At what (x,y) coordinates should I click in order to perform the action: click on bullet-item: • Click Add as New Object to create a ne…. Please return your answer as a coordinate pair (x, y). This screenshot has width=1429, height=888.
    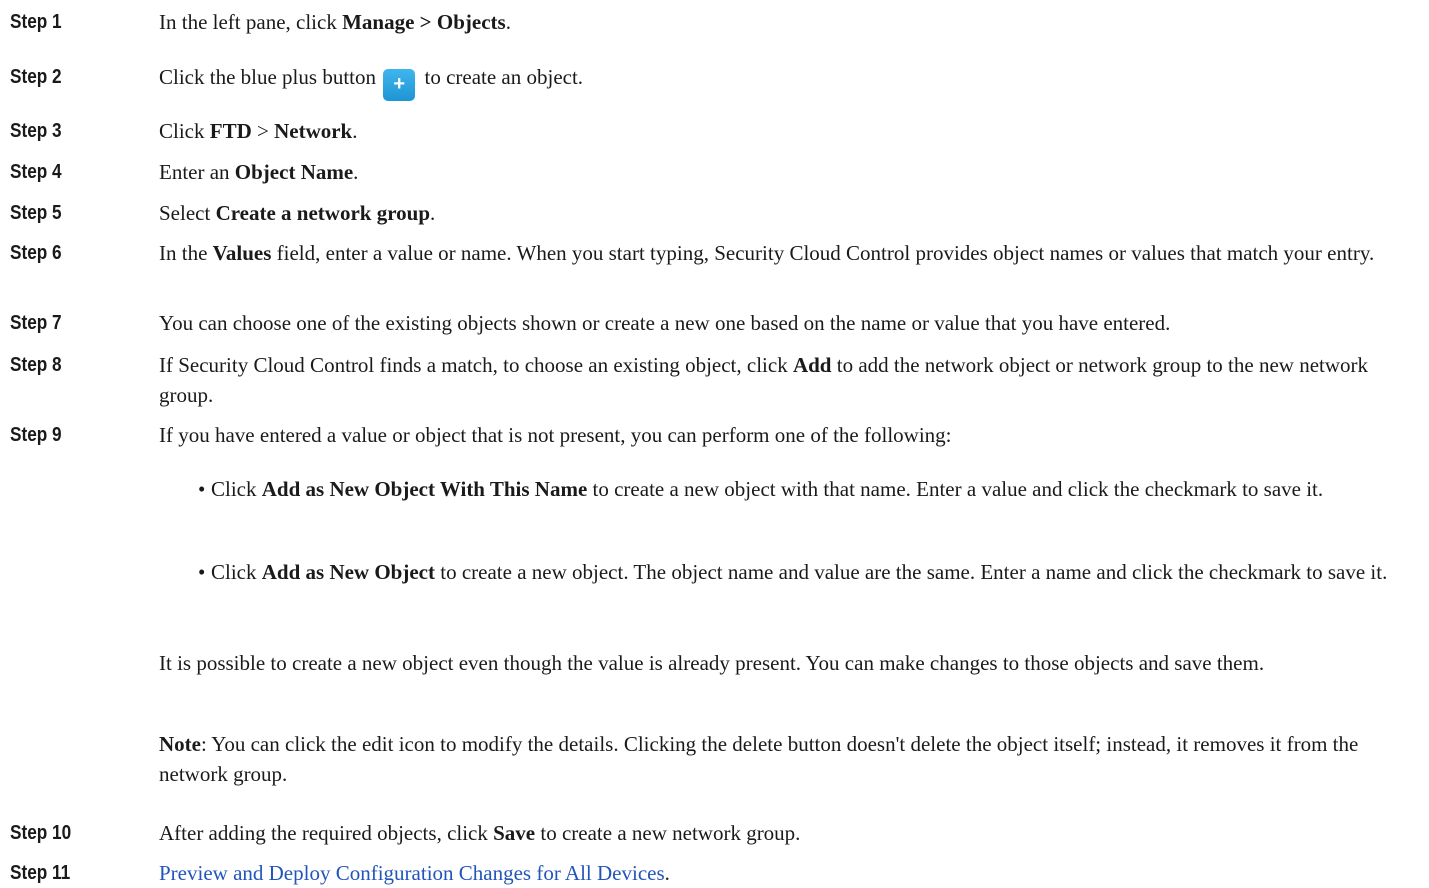
    Looking at the image, I should click on (809, 572).